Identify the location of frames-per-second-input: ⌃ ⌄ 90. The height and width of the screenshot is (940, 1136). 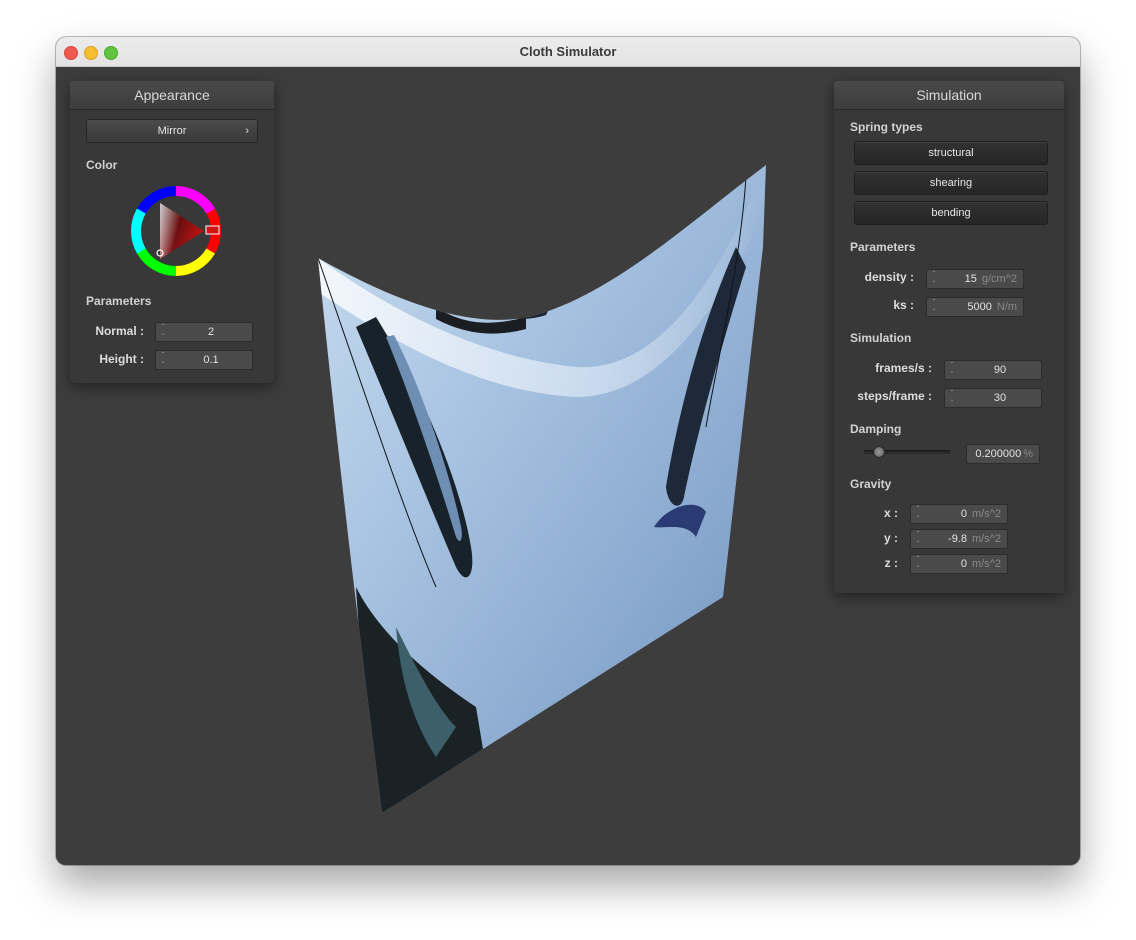
(993, 370).